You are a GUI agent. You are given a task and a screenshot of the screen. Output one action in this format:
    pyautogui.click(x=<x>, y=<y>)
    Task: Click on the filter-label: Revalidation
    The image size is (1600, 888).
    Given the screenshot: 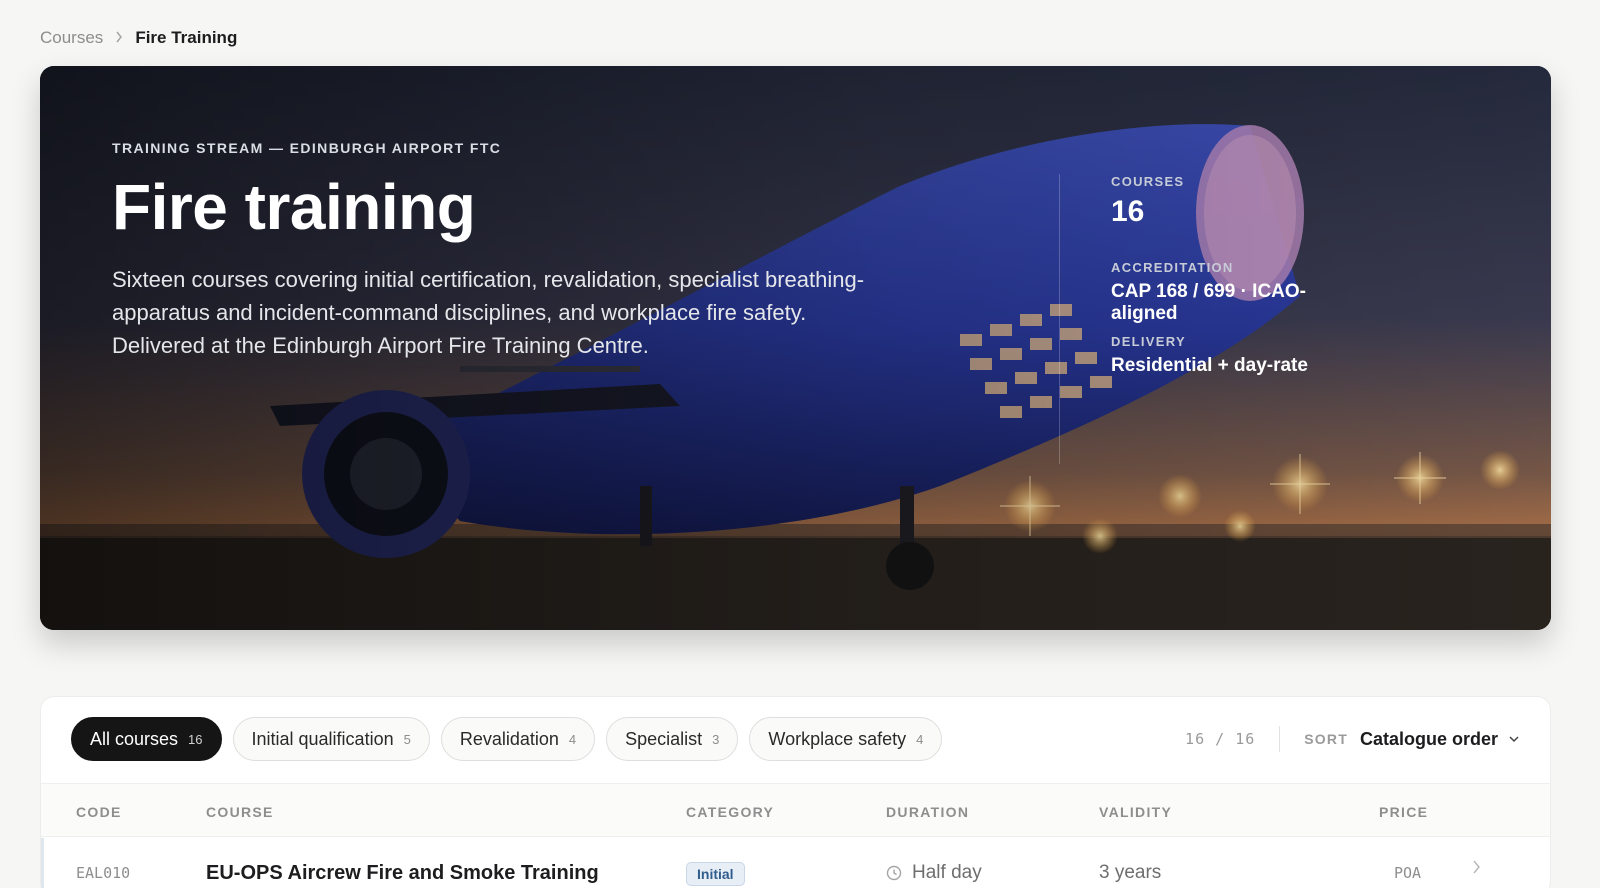 What is the action you would take?
    pyautogui.click(x=509, y=738)
    